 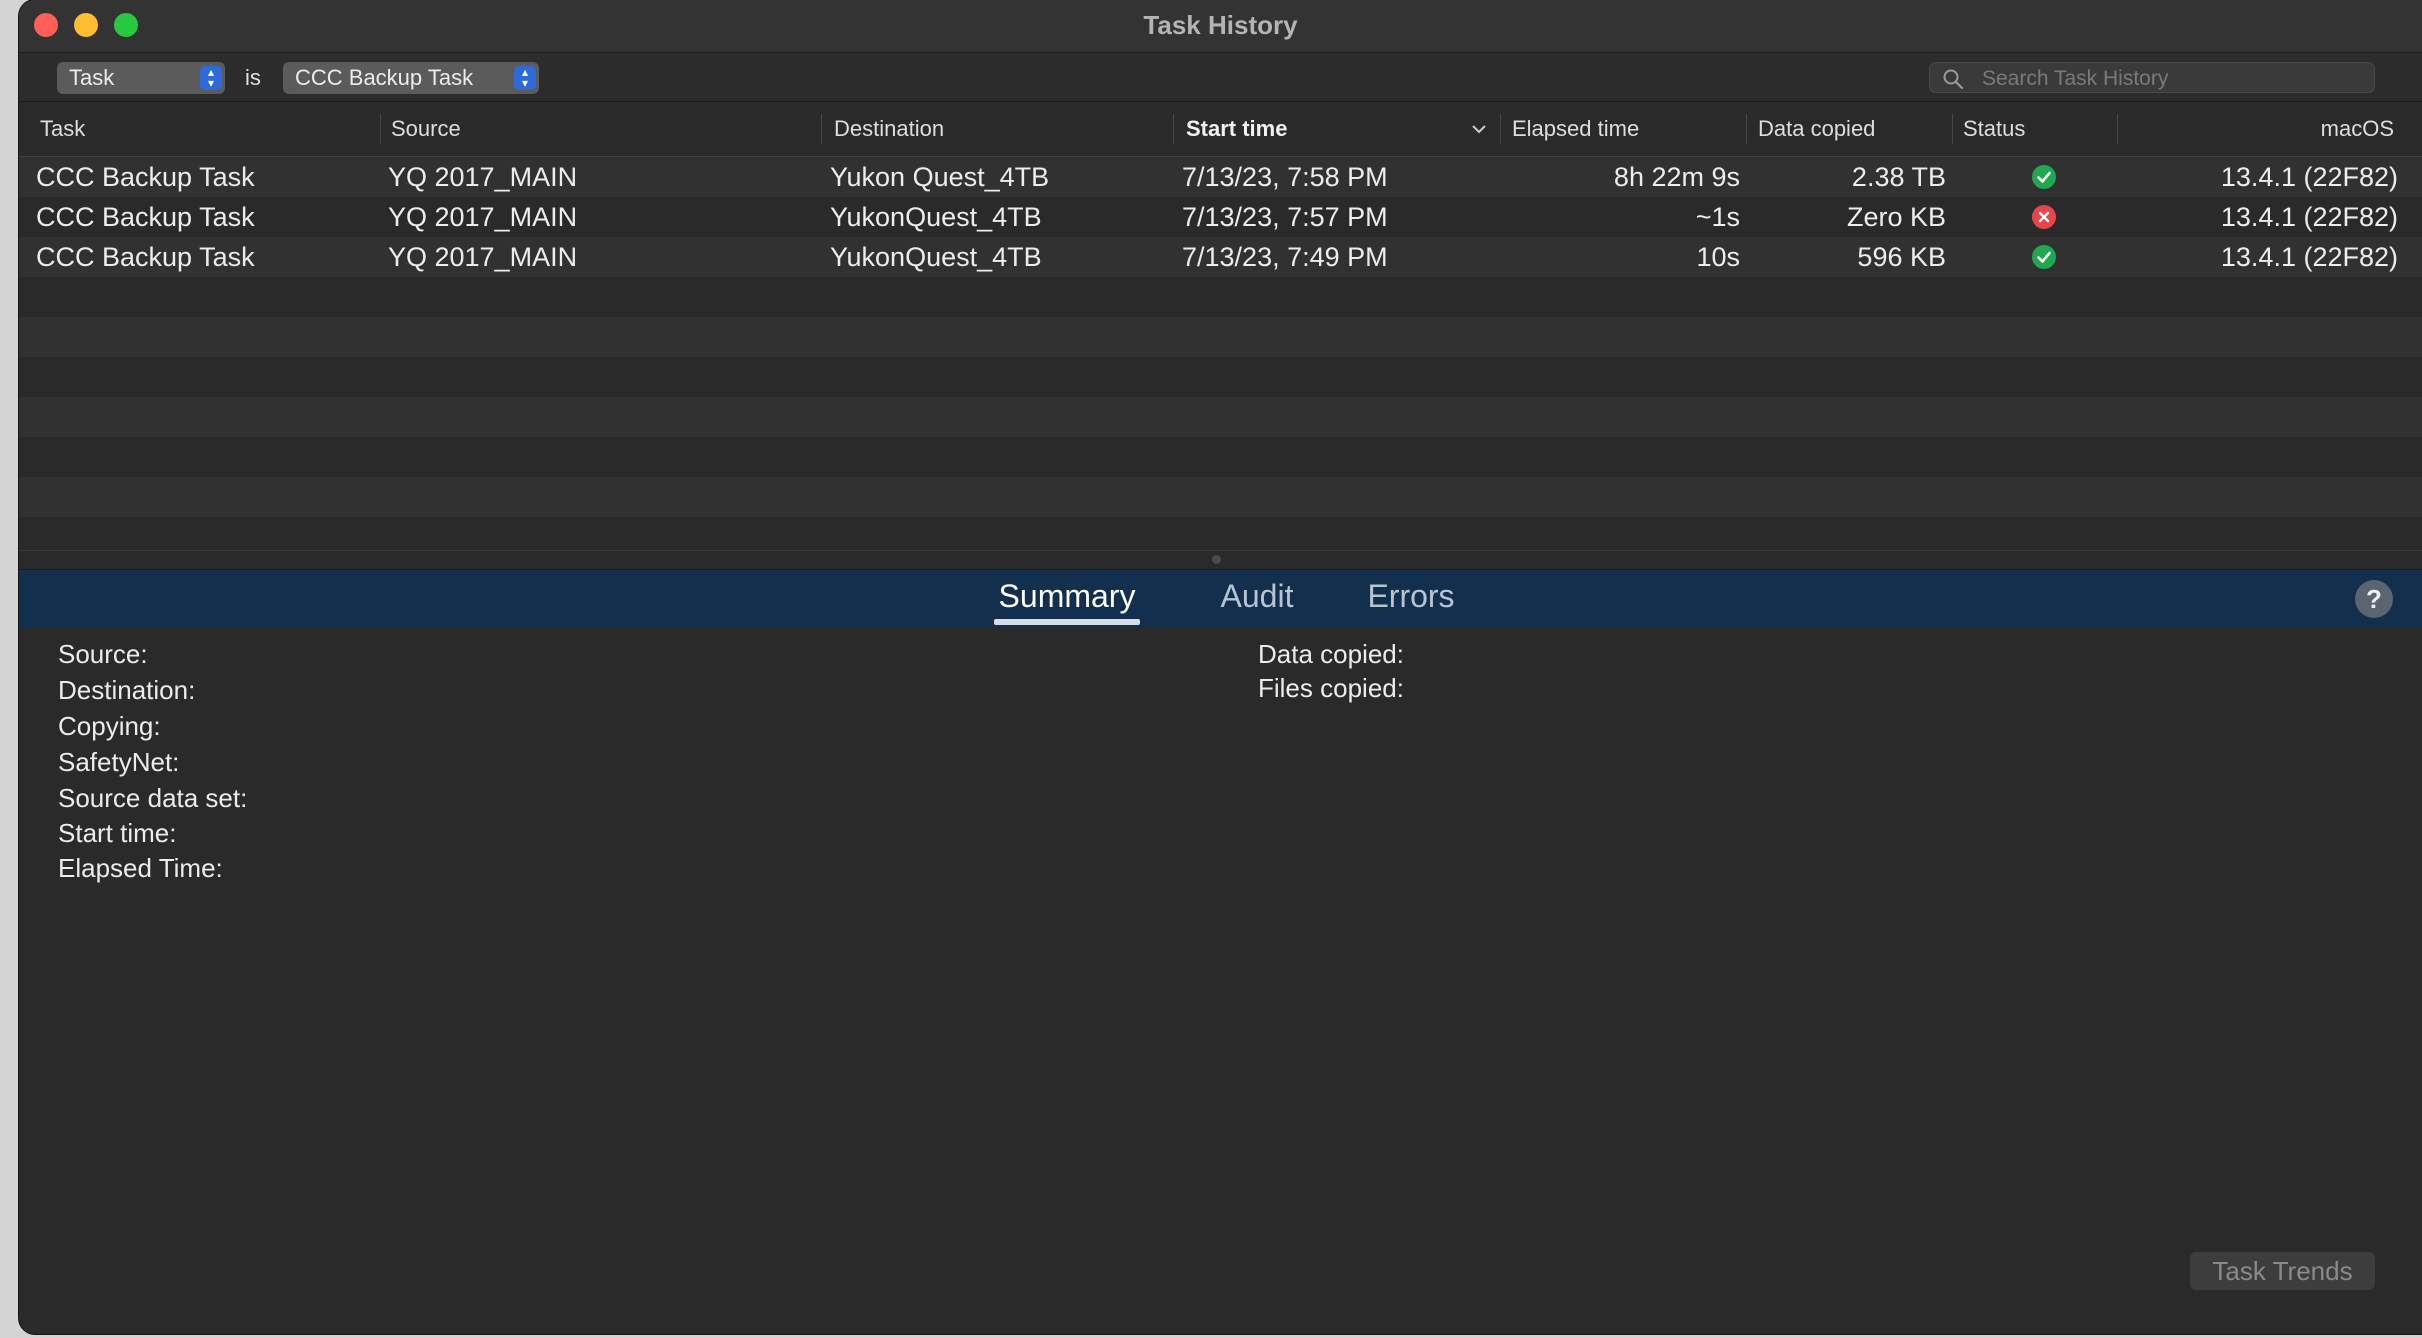 I want to click on summary-destination-label: Destination:, so click(x=127, y=690).